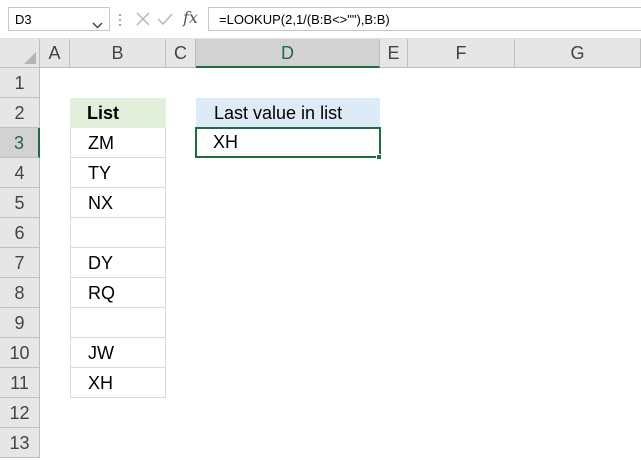  What do you see at coordinates (118, 143) in the screenshot?
I see `list-cell-b3: ZM` at bounding box center [118, 143].